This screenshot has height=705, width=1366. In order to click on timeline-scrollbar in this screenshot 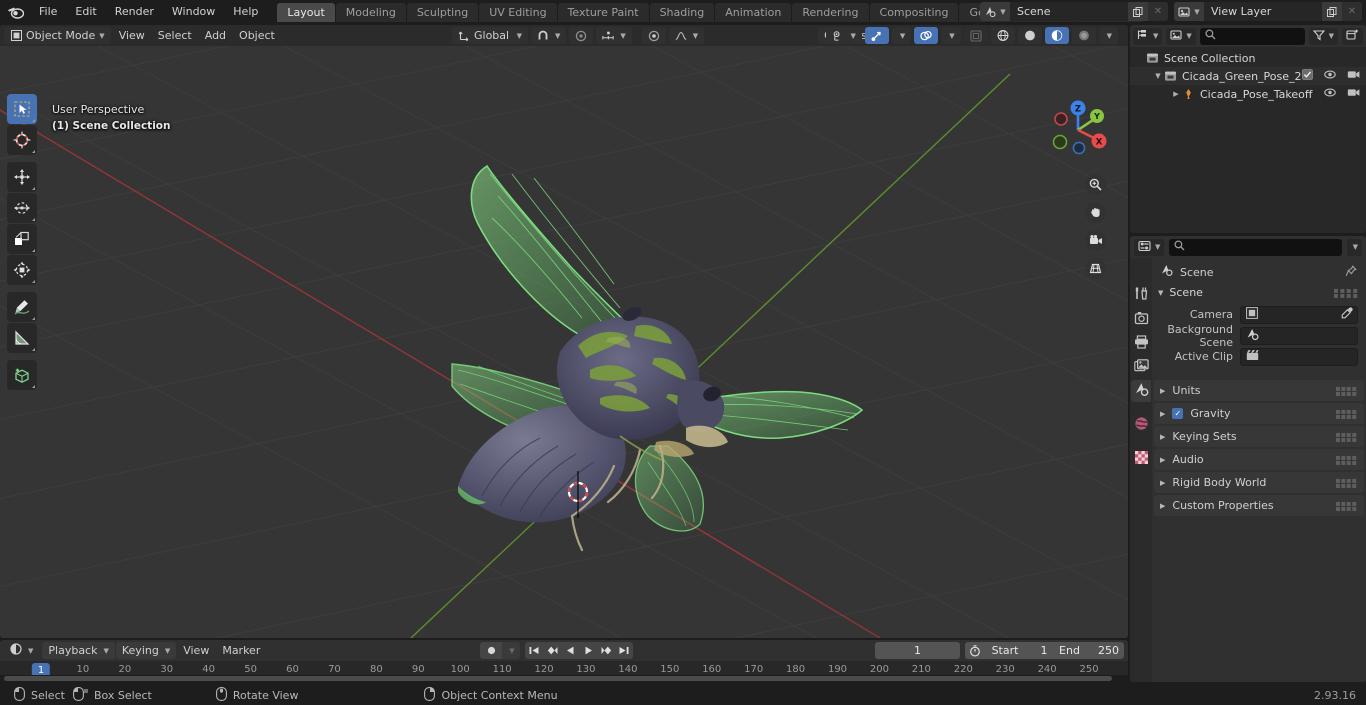, I will do `click(564, 678)`.